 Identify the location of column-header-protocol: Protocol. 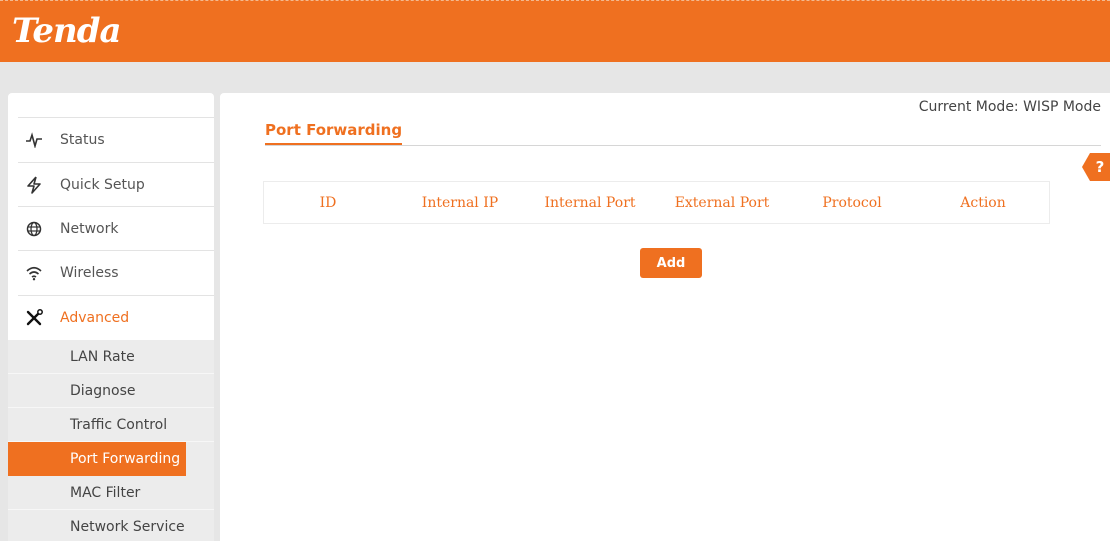
(852, 203).